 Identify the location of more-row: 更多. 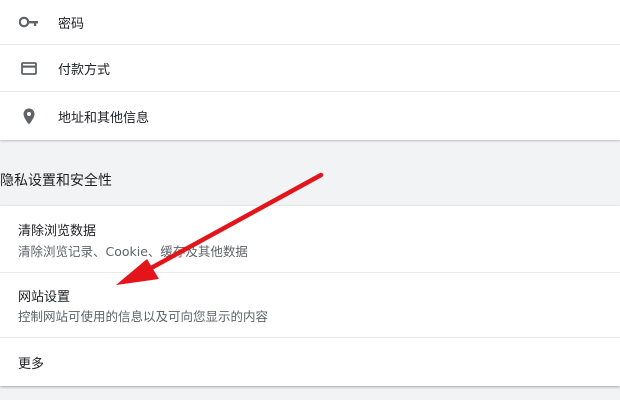
(310, 361).